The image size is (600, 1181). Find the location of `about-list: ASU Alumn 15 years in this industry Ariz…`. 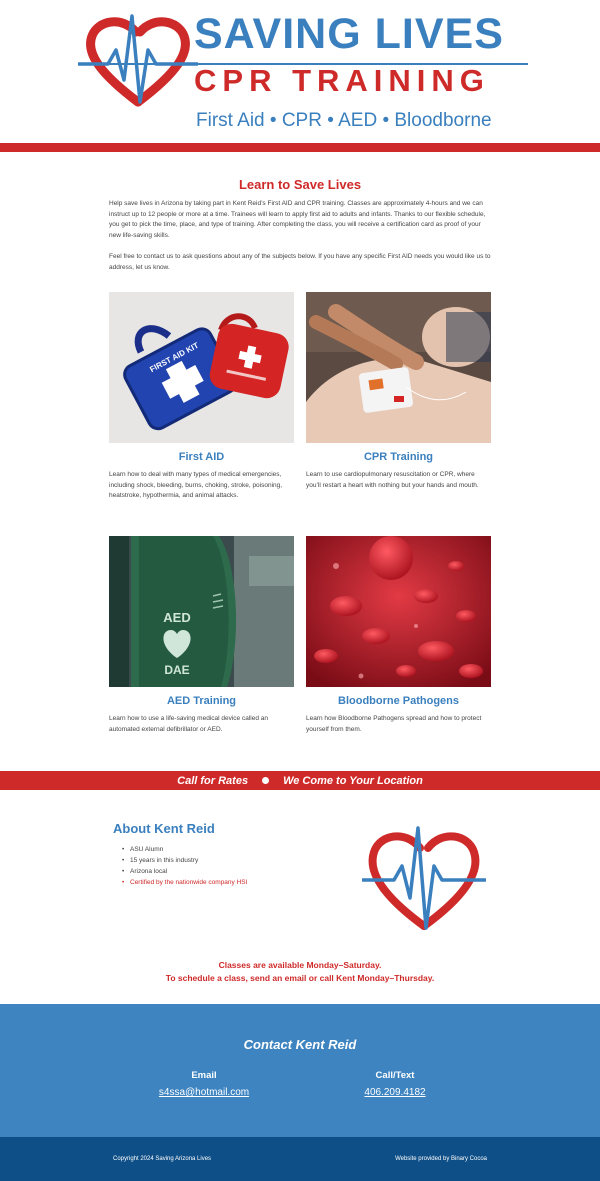

about-list: ASU Alumn 15 years in this industry Ariz… is located at coordinates (184, 866).